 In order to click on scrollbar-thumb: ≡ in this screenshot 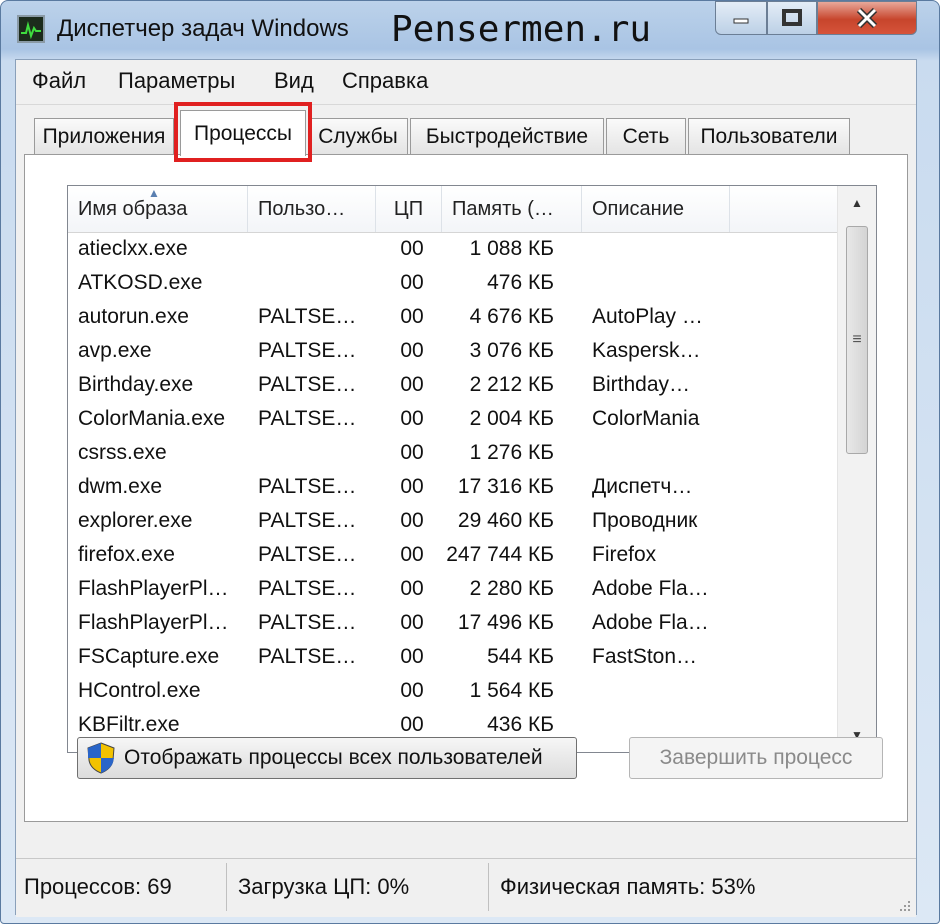, I will do `click(857, 340)`.